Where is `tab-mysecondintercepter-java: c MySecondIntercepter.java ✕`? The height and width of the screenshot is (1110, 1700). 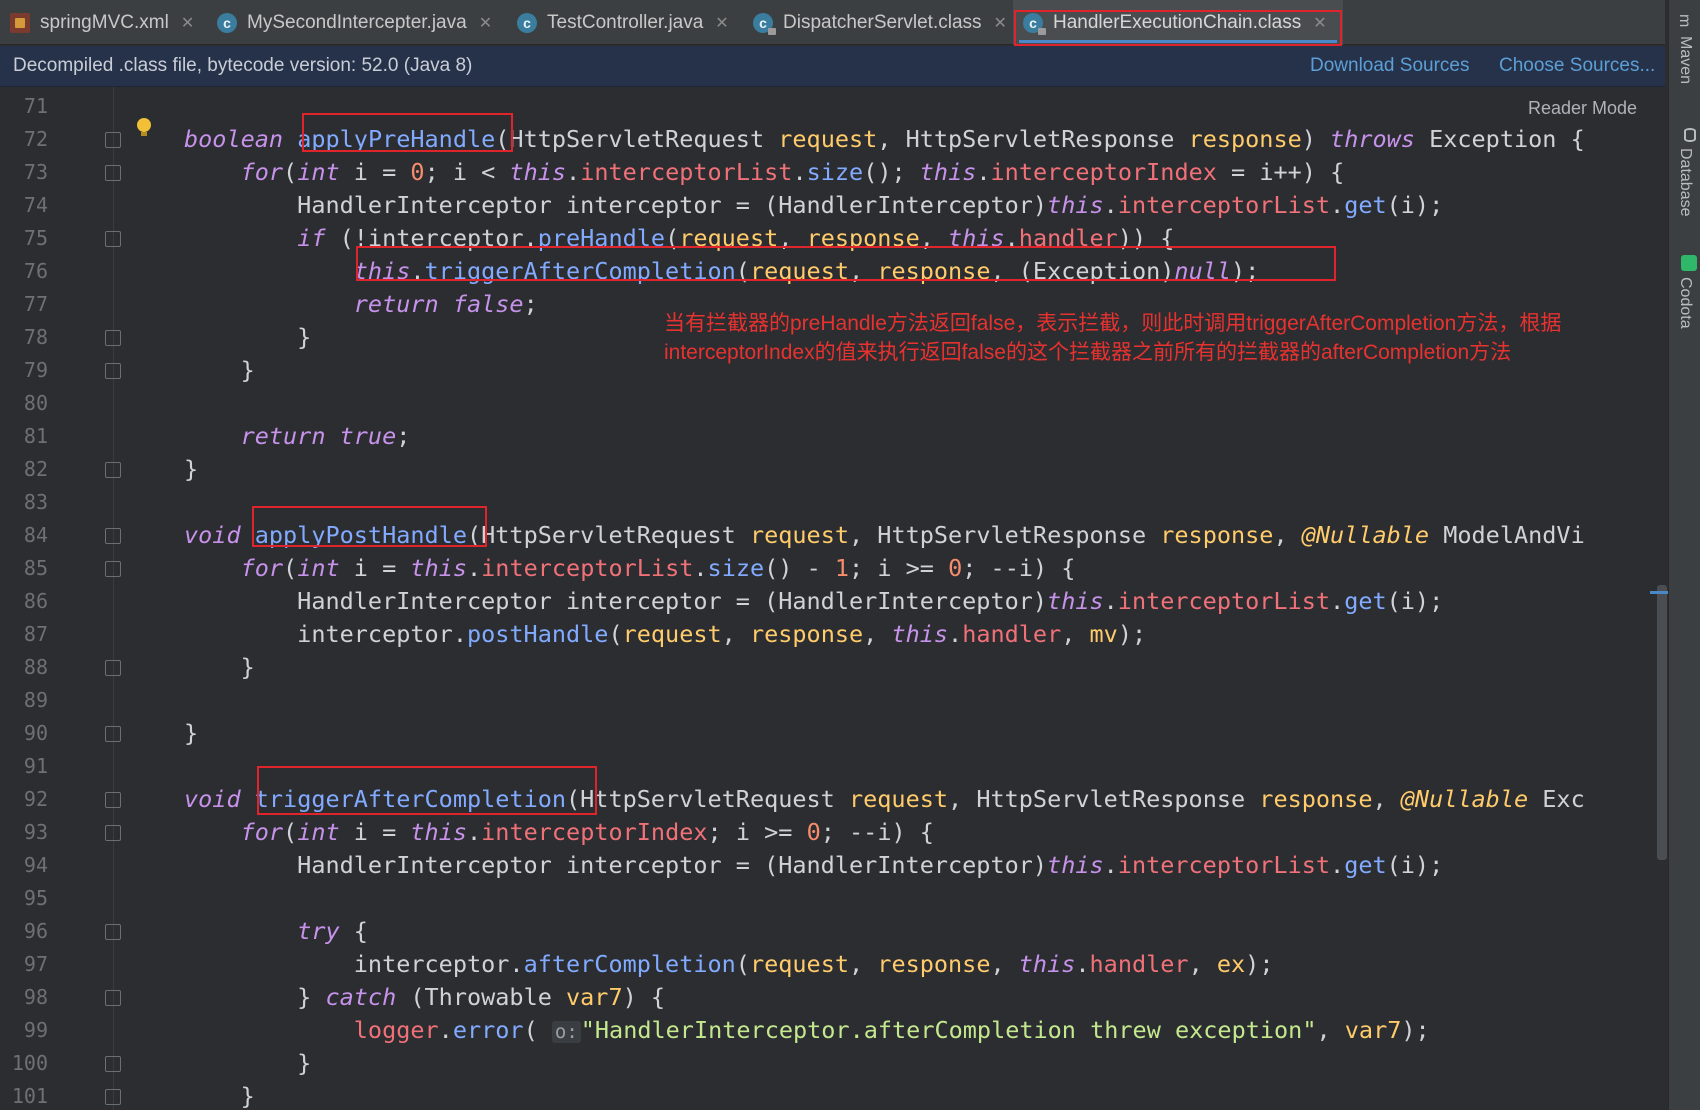
tab-mysecondintercepter-java: c MySecondIntercepter.java ✕ is located at coordinates (357, 22).